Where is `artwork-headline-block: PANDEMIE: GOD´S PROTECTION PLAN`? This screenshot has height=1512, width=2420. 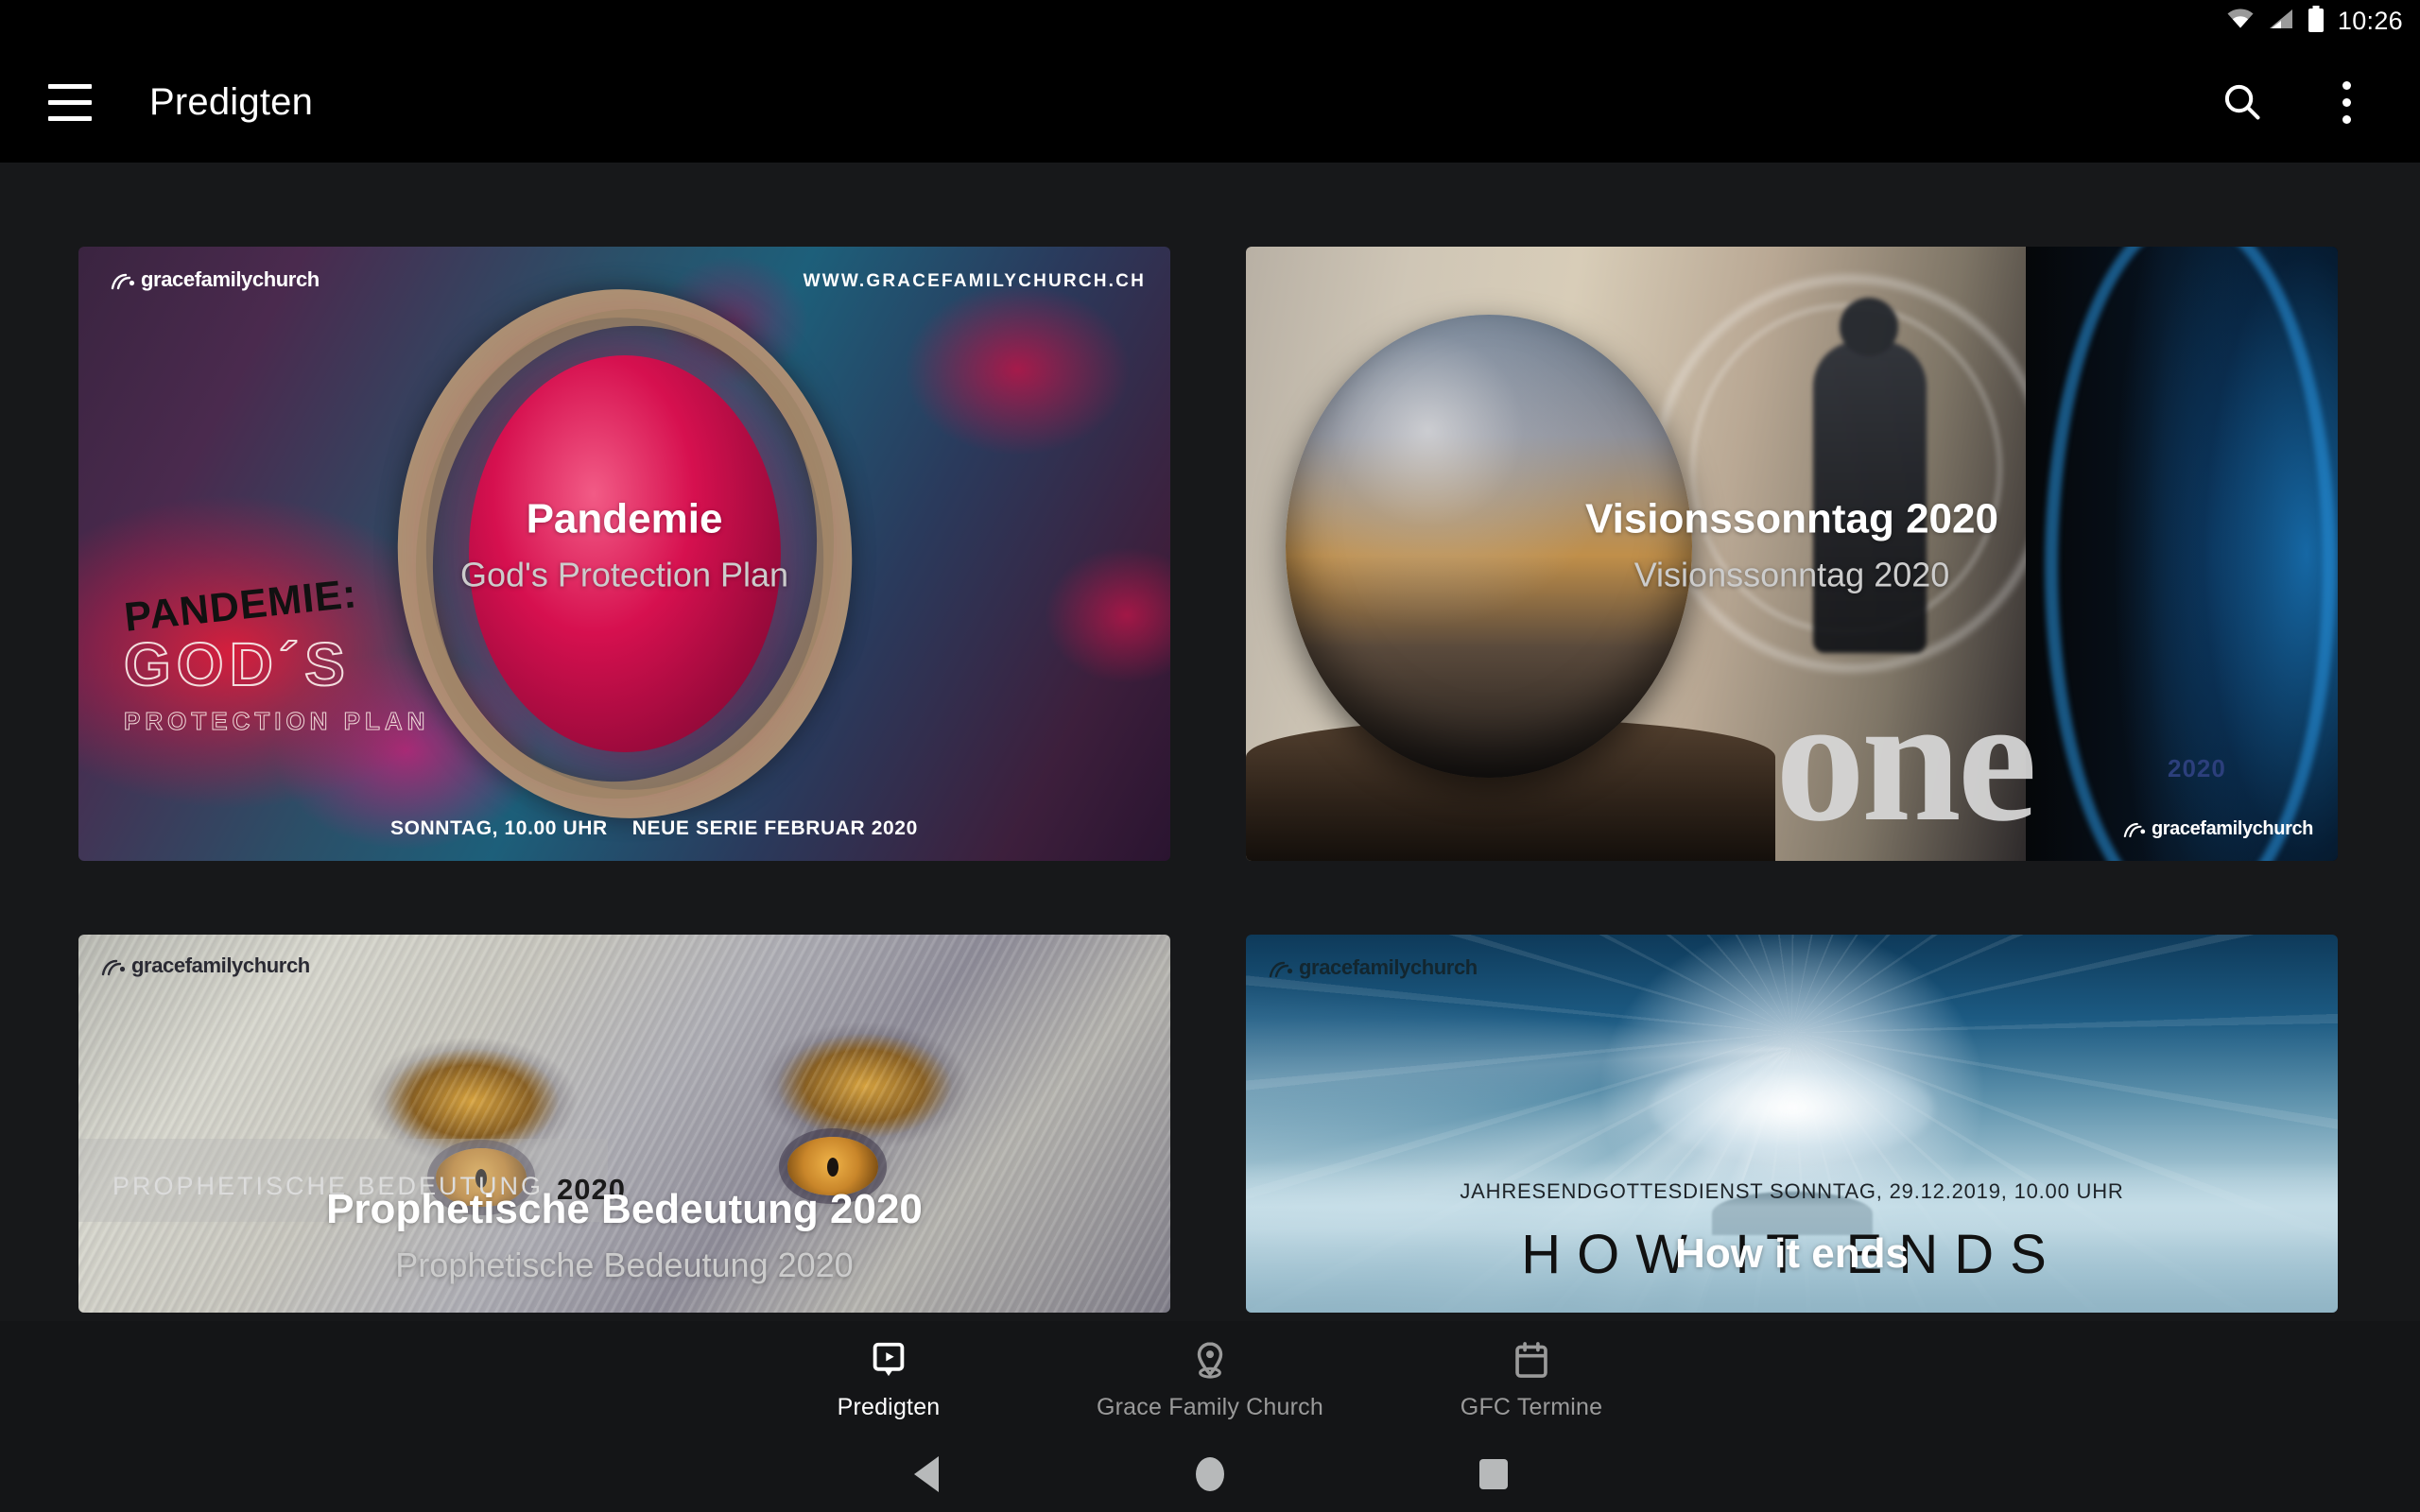 artwork-headline-block: PANDEMIE: GOD´S PROTECTION PLAN is located at coordinates (276, 653).